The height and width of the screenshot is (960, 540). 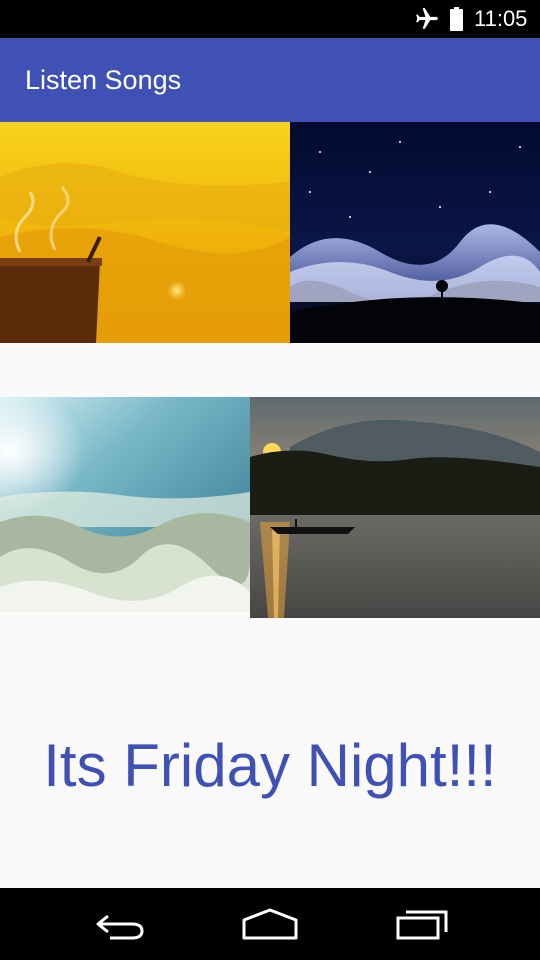 What do you see at coordinates (103, 80) in the screenshot?
I see `app-title: Listen Songs` at bounding box center [103, 80].